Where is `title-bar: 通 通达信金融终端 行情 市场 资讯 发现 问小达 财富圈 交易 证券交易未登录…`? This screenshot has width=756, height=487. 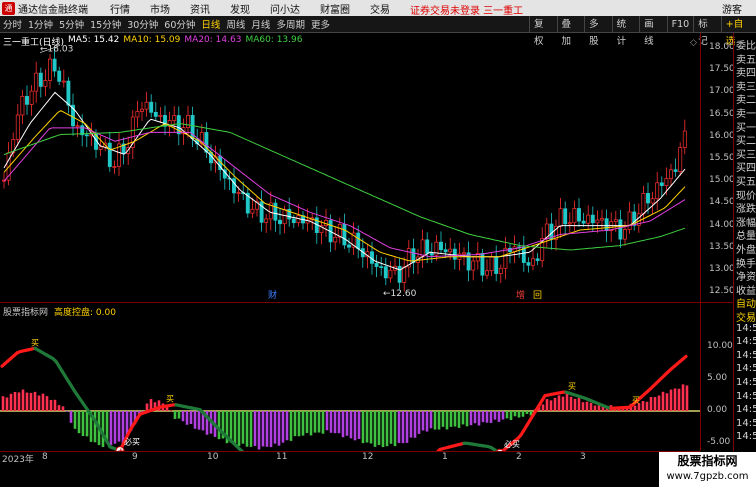
title-bar: 通 通达信金融终端 行情 市场 资讯 发现 问小达 财富圈 交易 证券交易未登录… is located at coordinates (378, 8).